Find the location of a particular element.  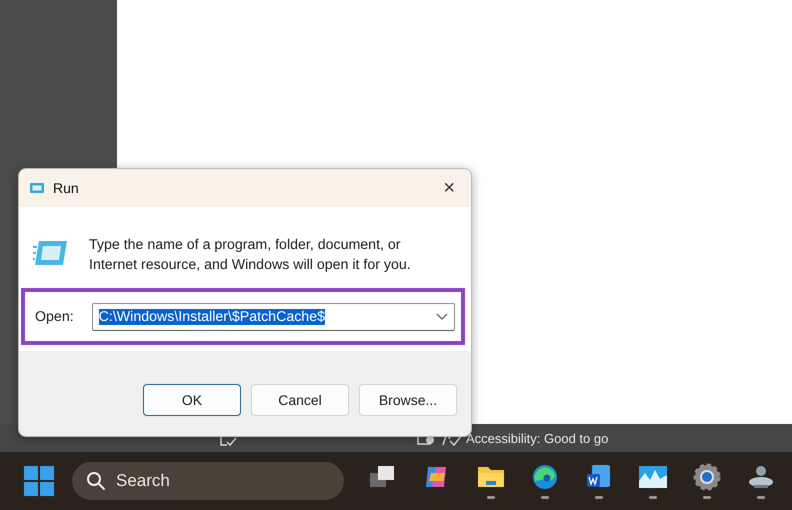

open-label: Open: is located at coordinates (54, 316).